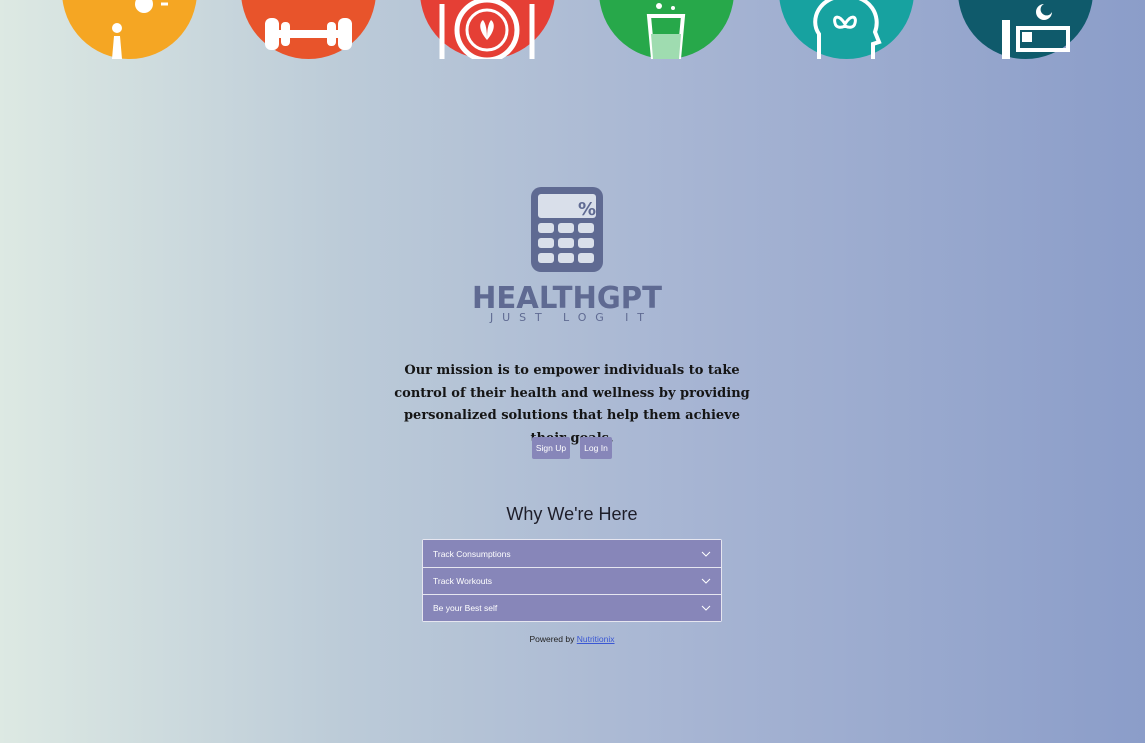  What do you see at coordinates (487, 29) in the screenshot?
I see `plate-leaf-icon` at bounding box center [487, 29].